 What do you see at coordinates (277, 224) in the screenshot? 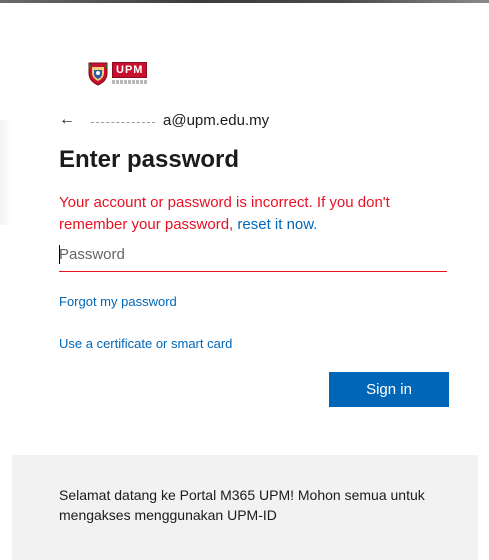
I see `reset-password-link: reset it now.` at bounding box center [277, 224].